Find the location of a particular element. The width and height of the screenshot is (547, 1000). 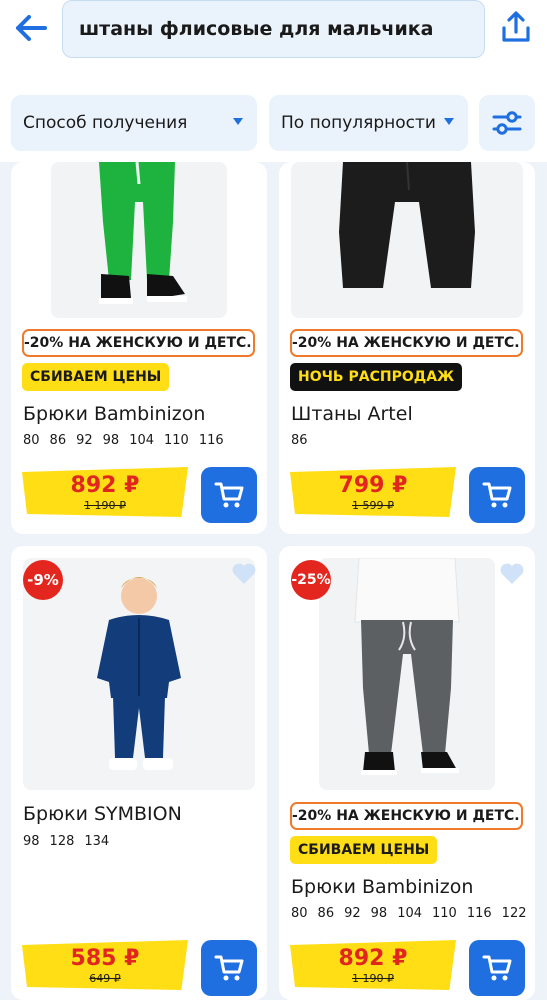

price-tag: 799 ₽ 1 599 ₽ is located at coordinates (373, 492).